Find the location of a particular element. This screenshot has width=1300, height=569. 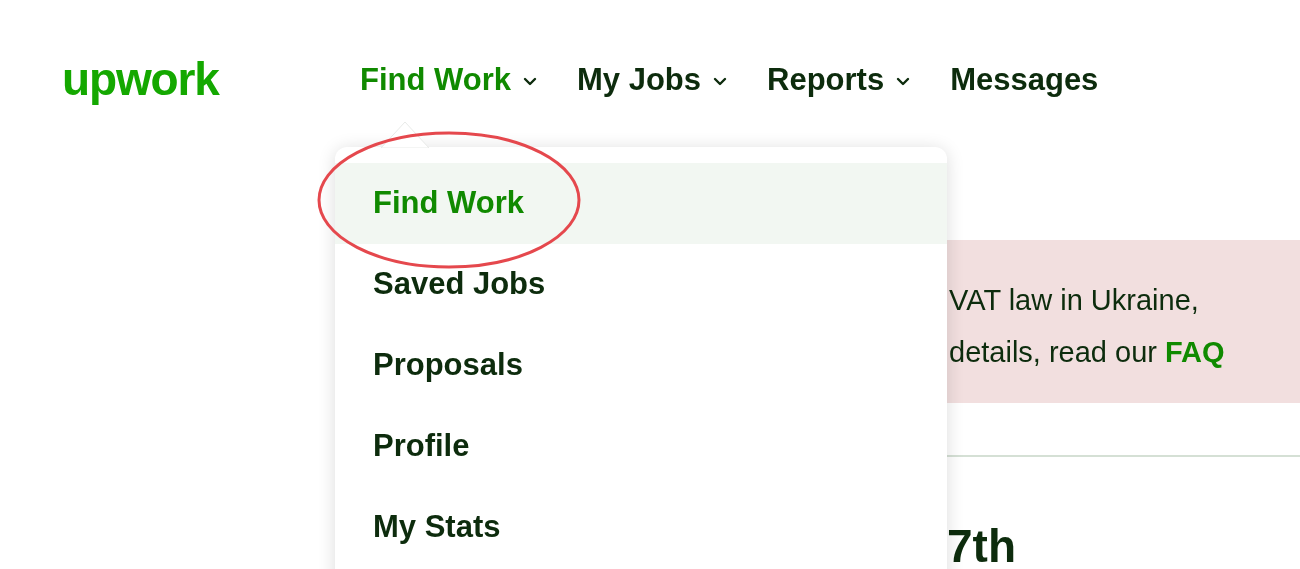

faq-link: FAQ is located at coordinates (1194, 352).